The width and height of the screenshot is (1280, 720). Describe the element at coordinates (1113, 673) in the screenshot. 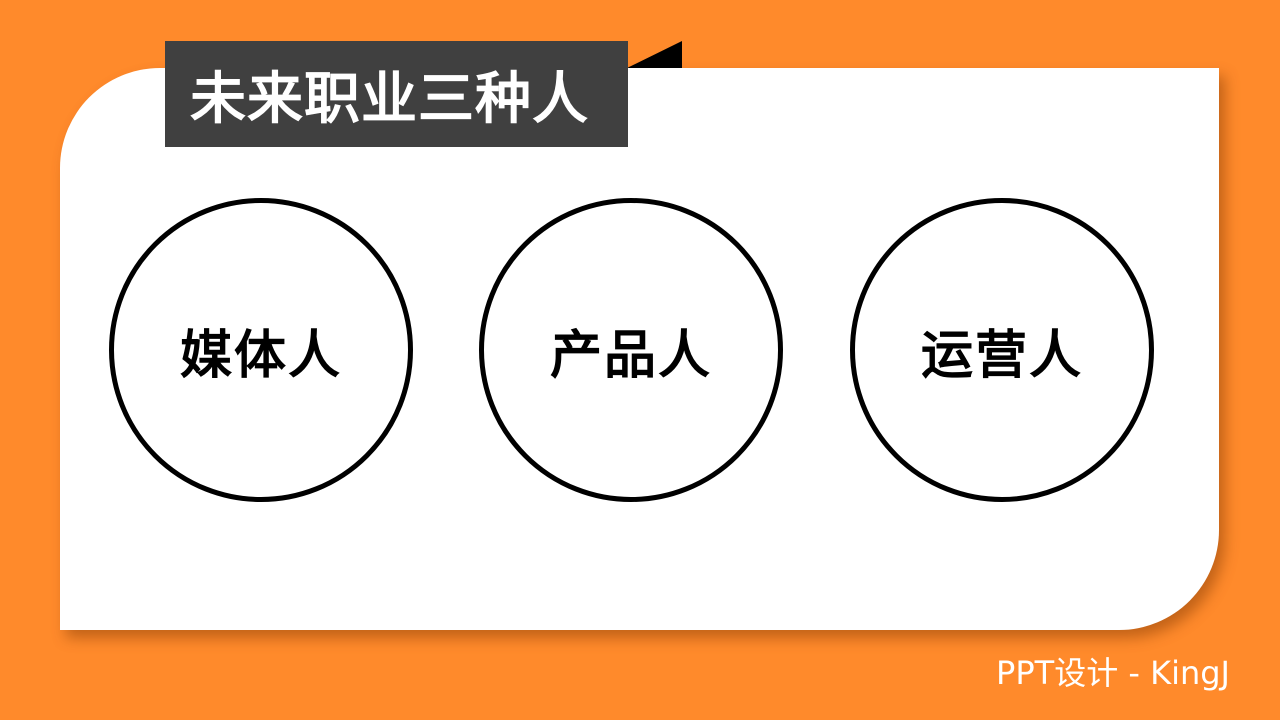

I see `footer-credit: PPT设计 - KingJ` at that location.